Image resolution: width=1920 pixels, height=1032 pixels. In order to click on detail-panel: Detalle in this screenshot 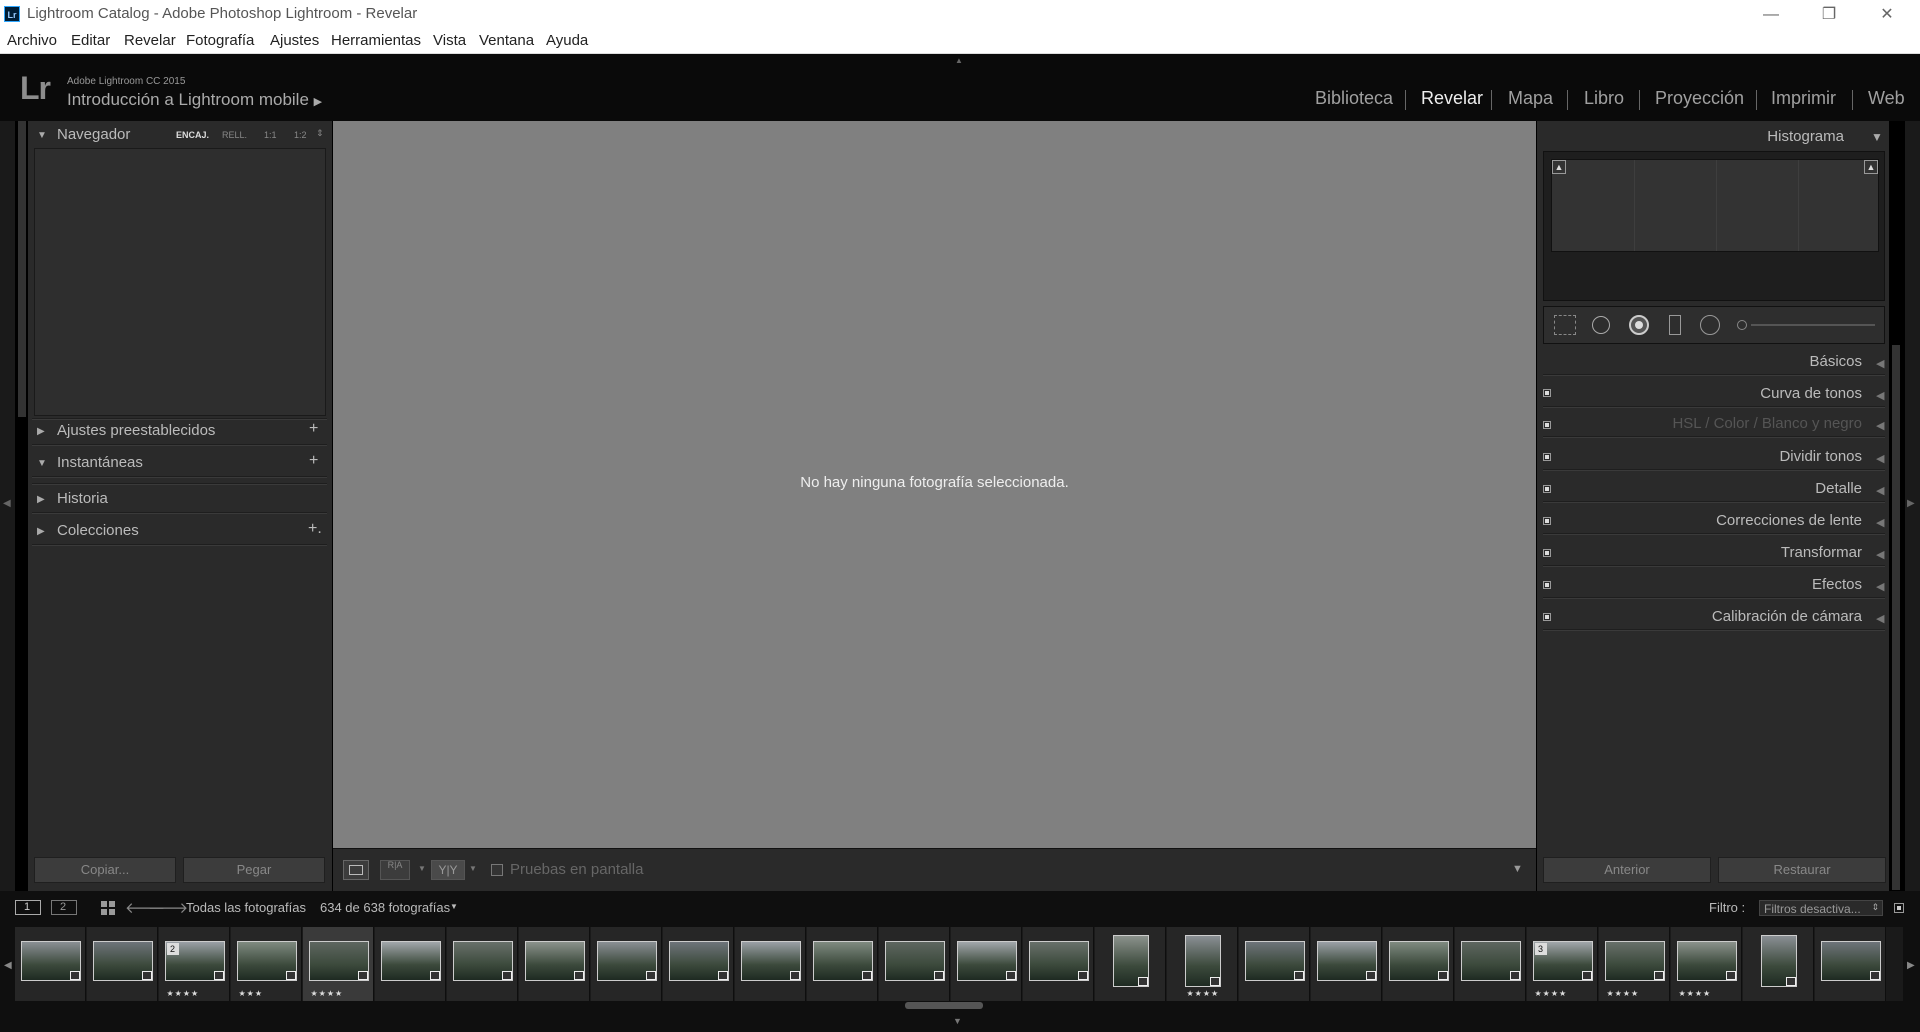, I will do `click(1838, 488)`.